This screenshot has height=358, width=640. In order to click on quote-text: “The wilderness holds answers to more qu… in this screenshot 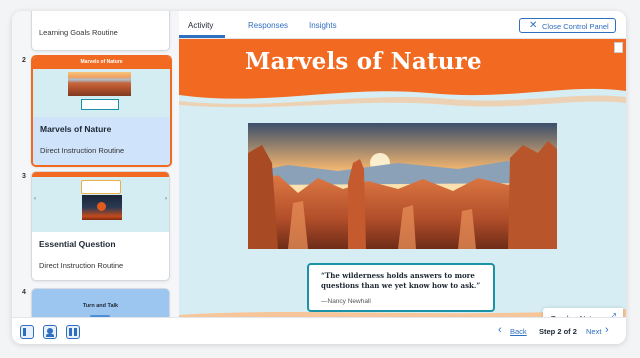, I will do `click(401, 280)`.